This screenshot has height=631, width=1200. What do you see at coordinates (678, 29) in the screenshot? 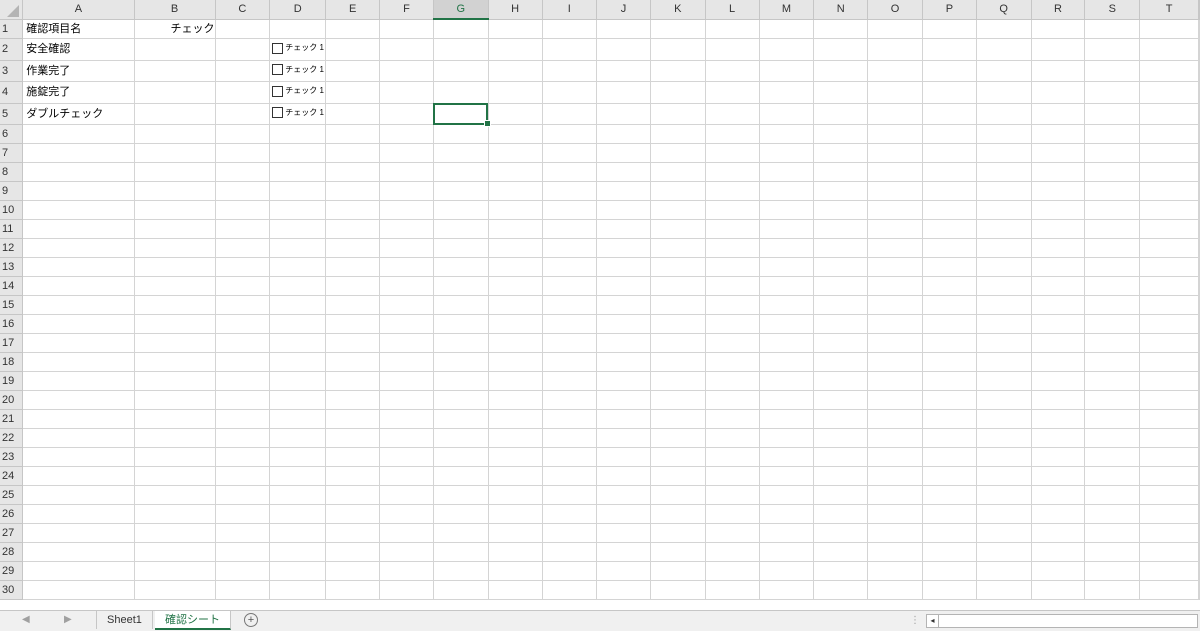
I see `cell-k1` at bounding box center [678, 29].